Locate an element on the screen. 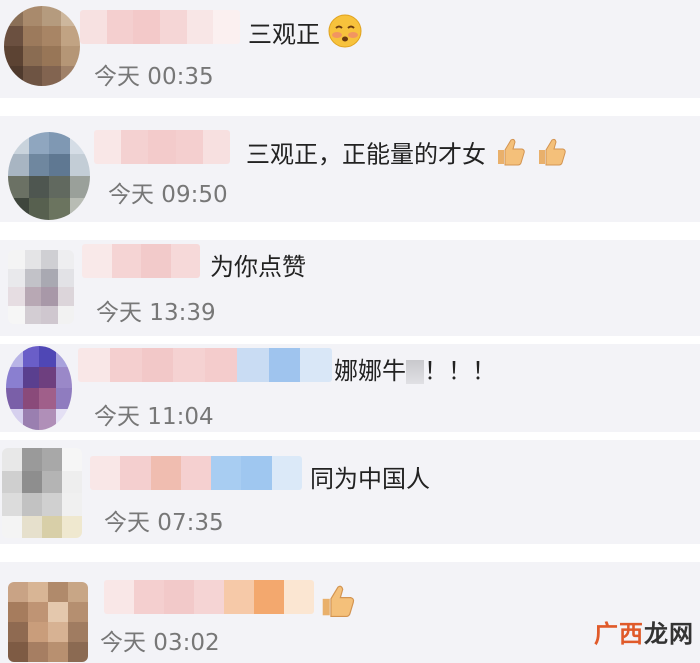 This screenshot has height=663, width=700. comment-text: 三观正 is located at coordinates (305, 35).